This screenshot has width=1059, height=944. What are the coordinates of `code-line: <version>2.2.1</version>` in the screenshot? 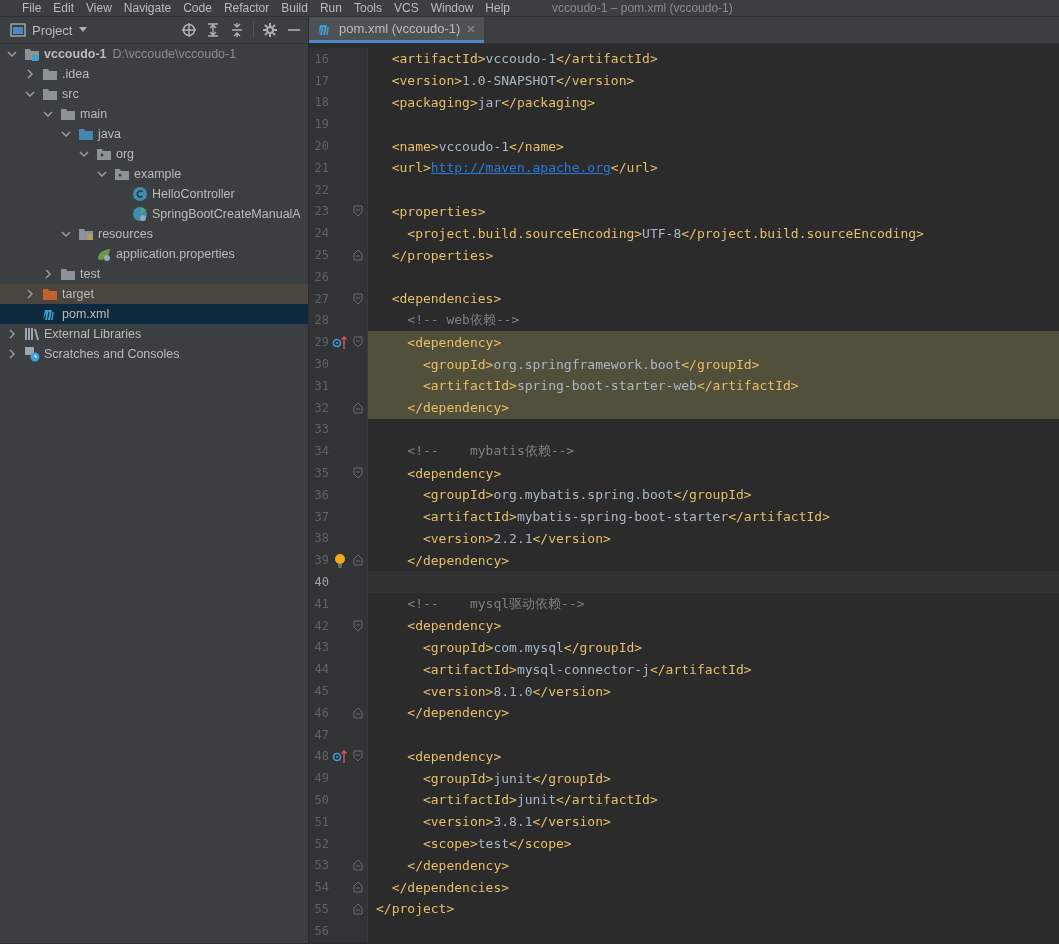 It's located at (516, 538).